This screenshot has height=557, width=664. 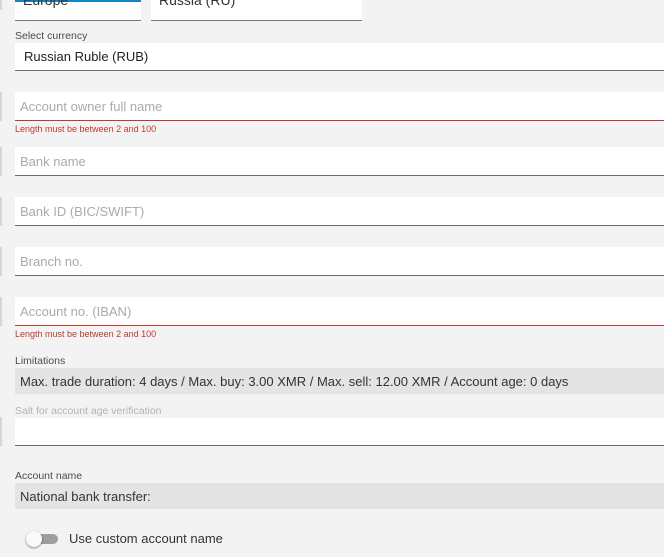 I want to click on toggle-knob, so click(x=34, y=539).